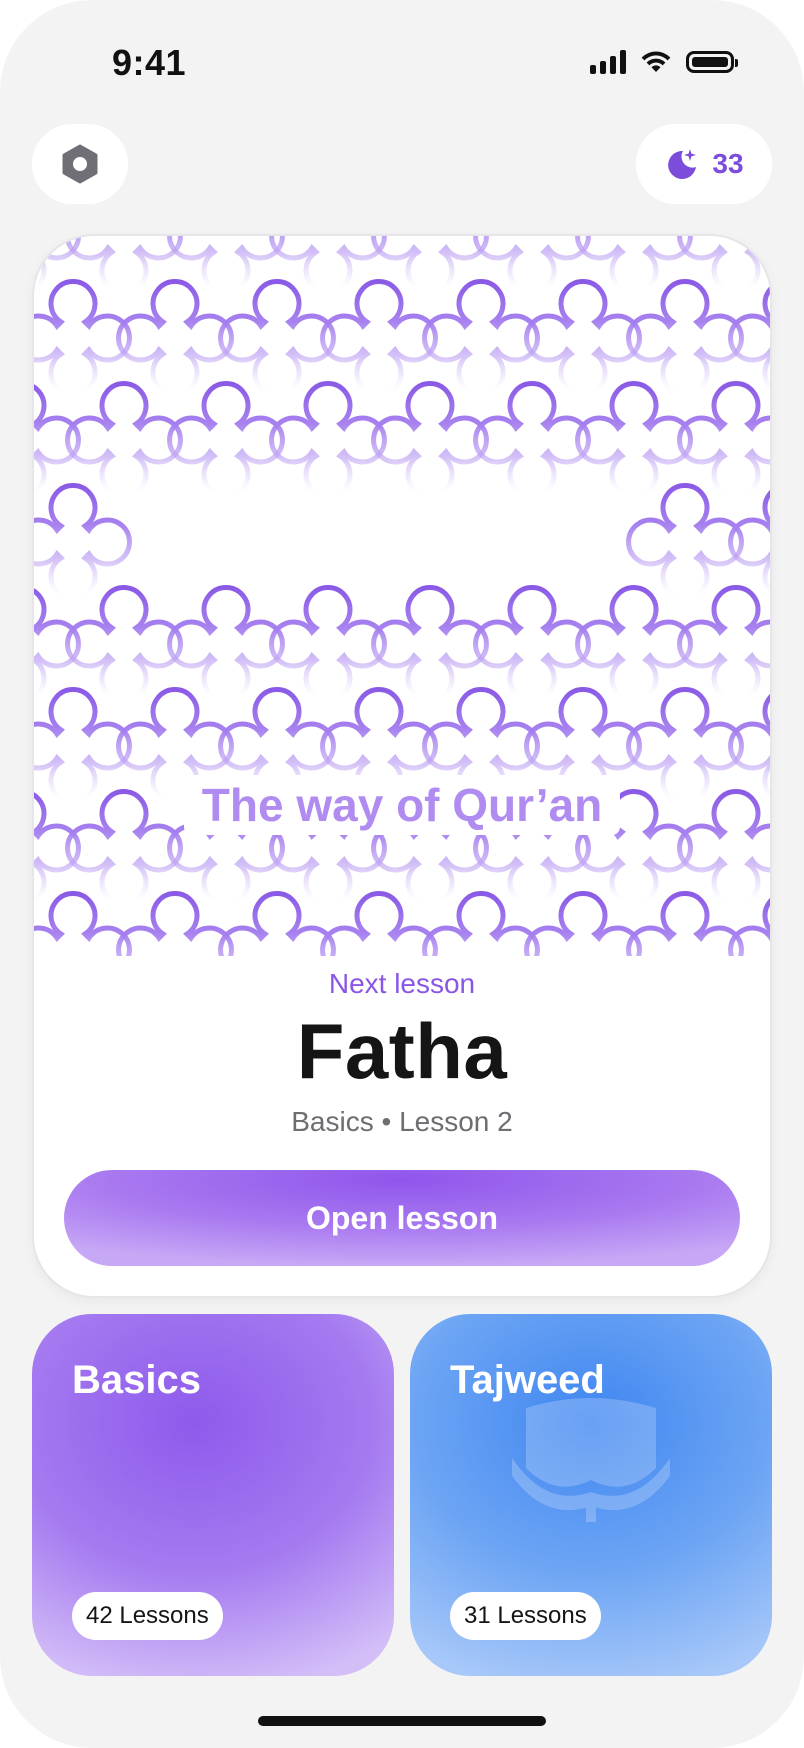 Image resolution: width=804 pixels, height=1748 pixels. What do you see at coordinates (402, 1051) in the screenshot?
I see `lesson-title: Fatha` at bounding box center [402, 1051].